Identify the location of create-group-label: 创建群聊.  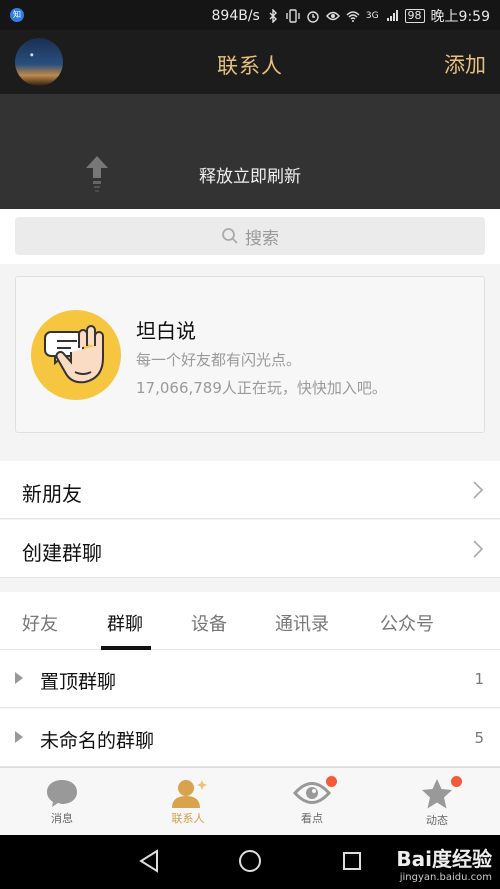
(62, 553).